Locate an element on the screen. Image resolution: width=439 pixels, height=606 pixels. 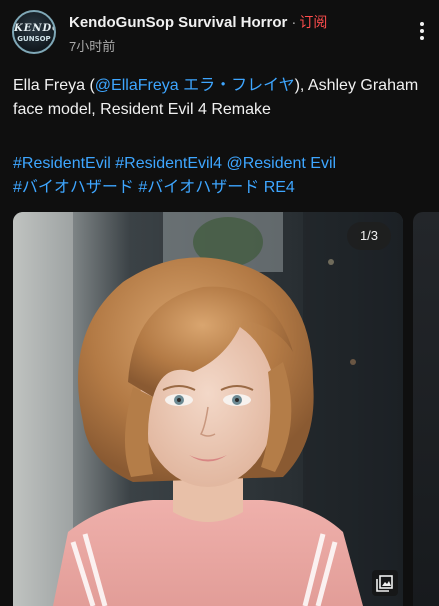
post-timestamp: 7小时前 is located at coordinates (92, 46).